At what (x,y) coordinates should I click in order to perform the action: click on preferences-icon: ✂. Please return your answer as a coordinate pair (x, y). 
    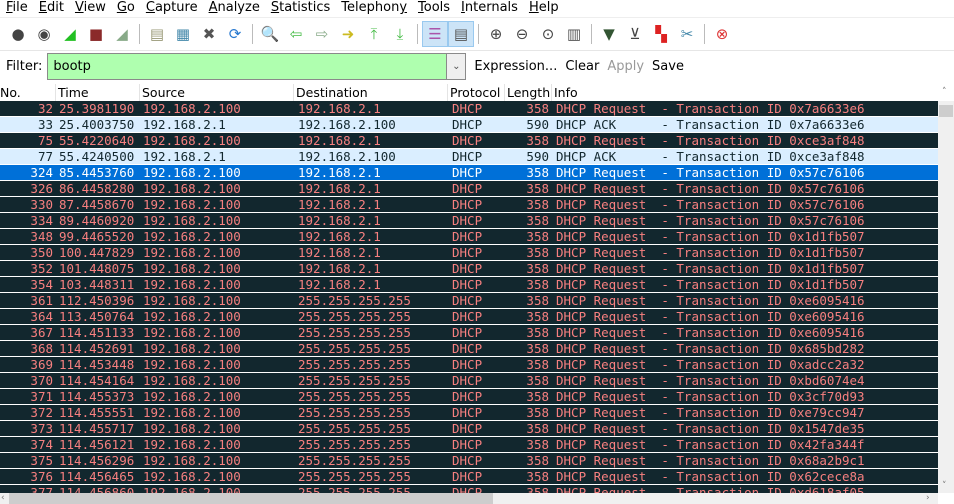
    Looking at the image, I should click on (687, 34).